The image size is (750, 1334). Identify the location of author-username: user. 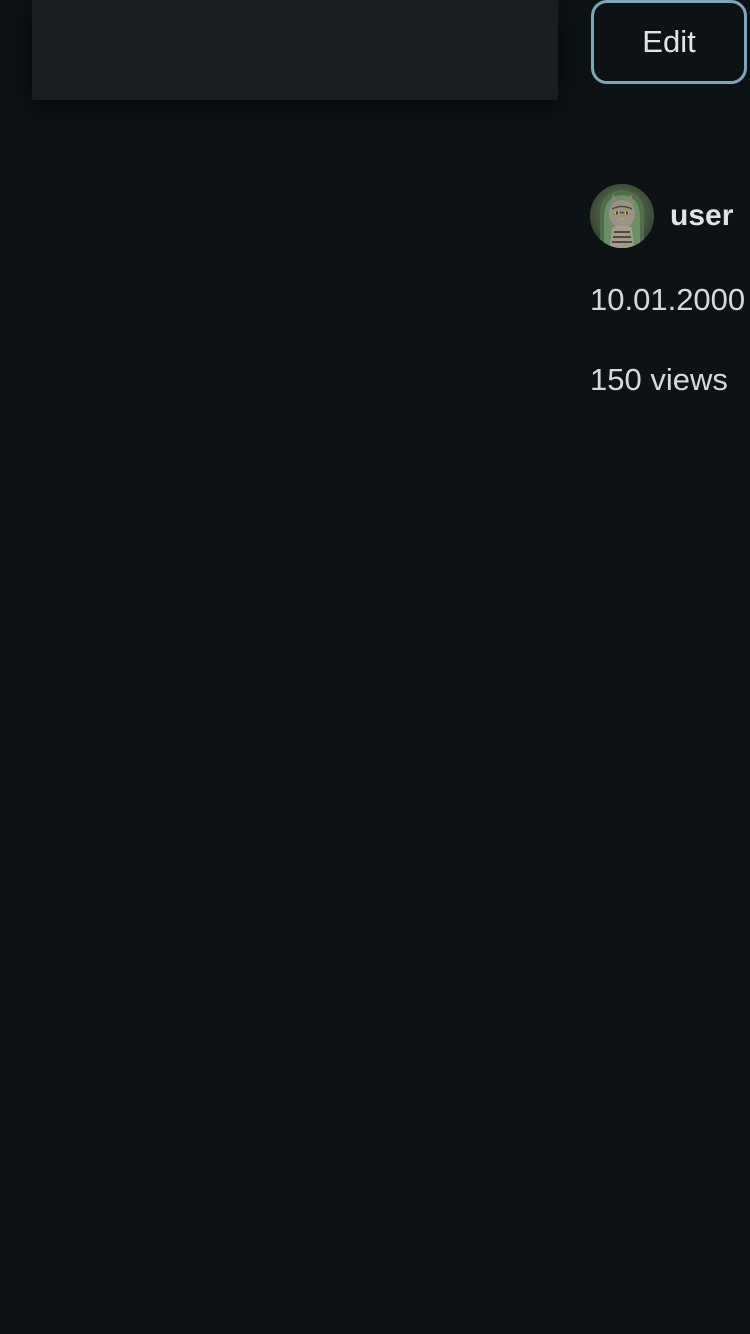
(701, 216).